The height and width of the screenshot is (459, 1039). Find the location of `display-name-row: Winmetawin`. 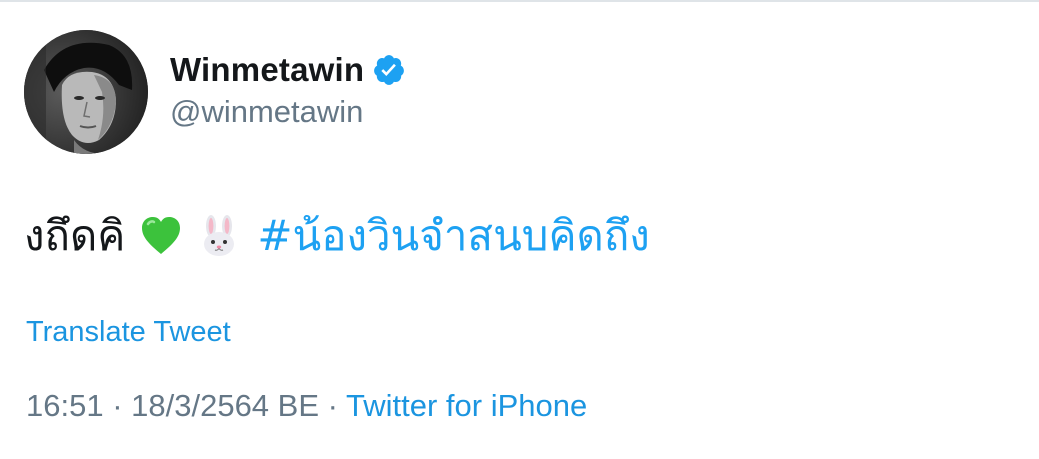

display-name-row: Winmetawin is located at coordinates (288, 70).